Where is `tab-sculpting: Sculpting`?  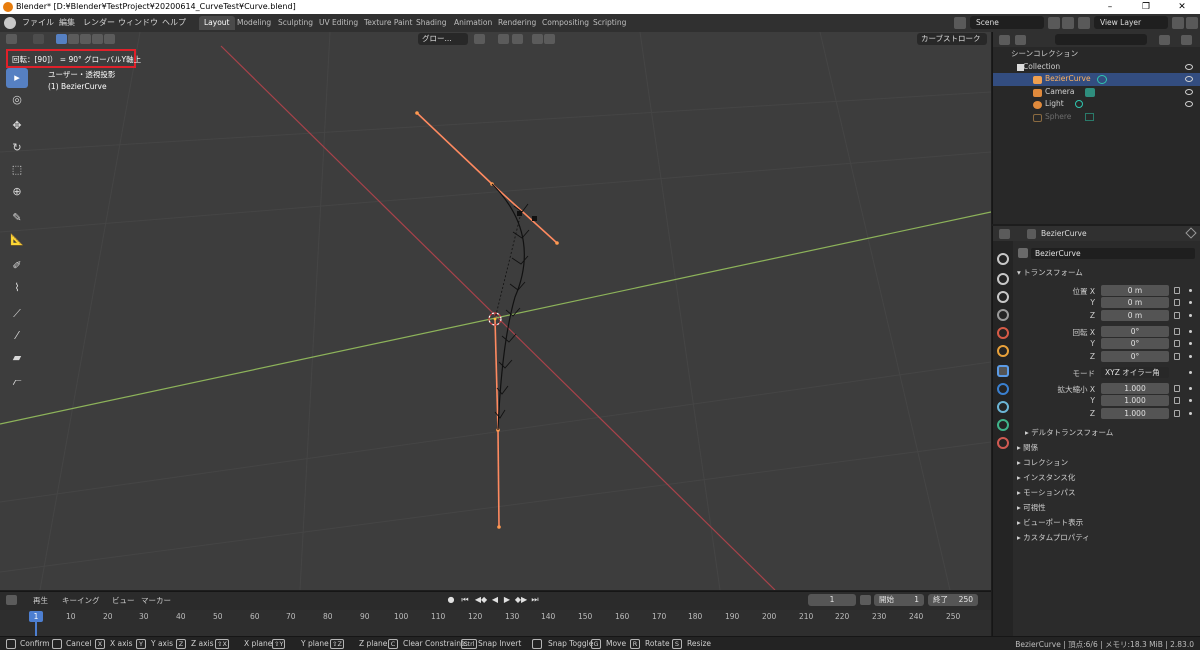
tab-sculpting: Sculpting is located at coordinates (295, 23).